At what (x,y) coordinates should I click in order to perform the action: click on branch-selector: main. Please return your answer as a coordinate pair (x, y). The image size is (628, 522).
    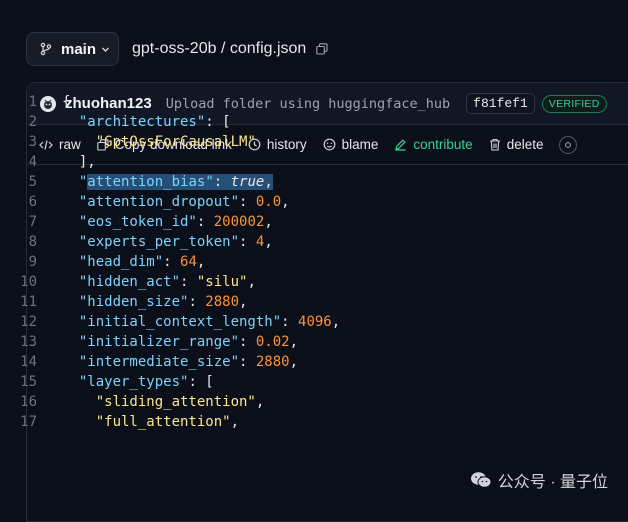
    Looking at the image, I should click on (72, 49).